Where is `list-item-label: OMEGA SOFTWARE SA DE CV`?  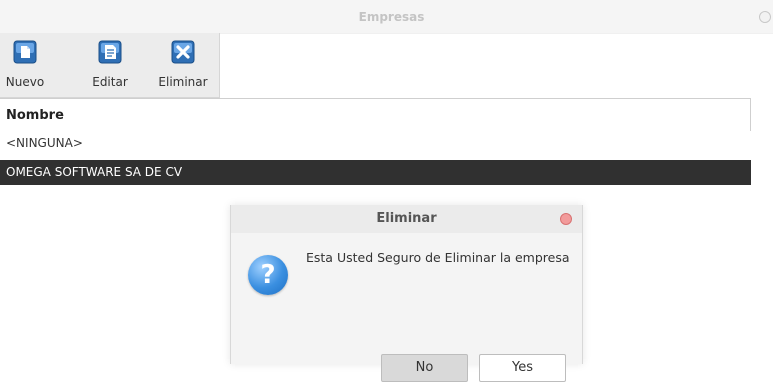 list-item-label: OMEGA SOFTWARE SA DE CV is located at coordinates (94, 172).